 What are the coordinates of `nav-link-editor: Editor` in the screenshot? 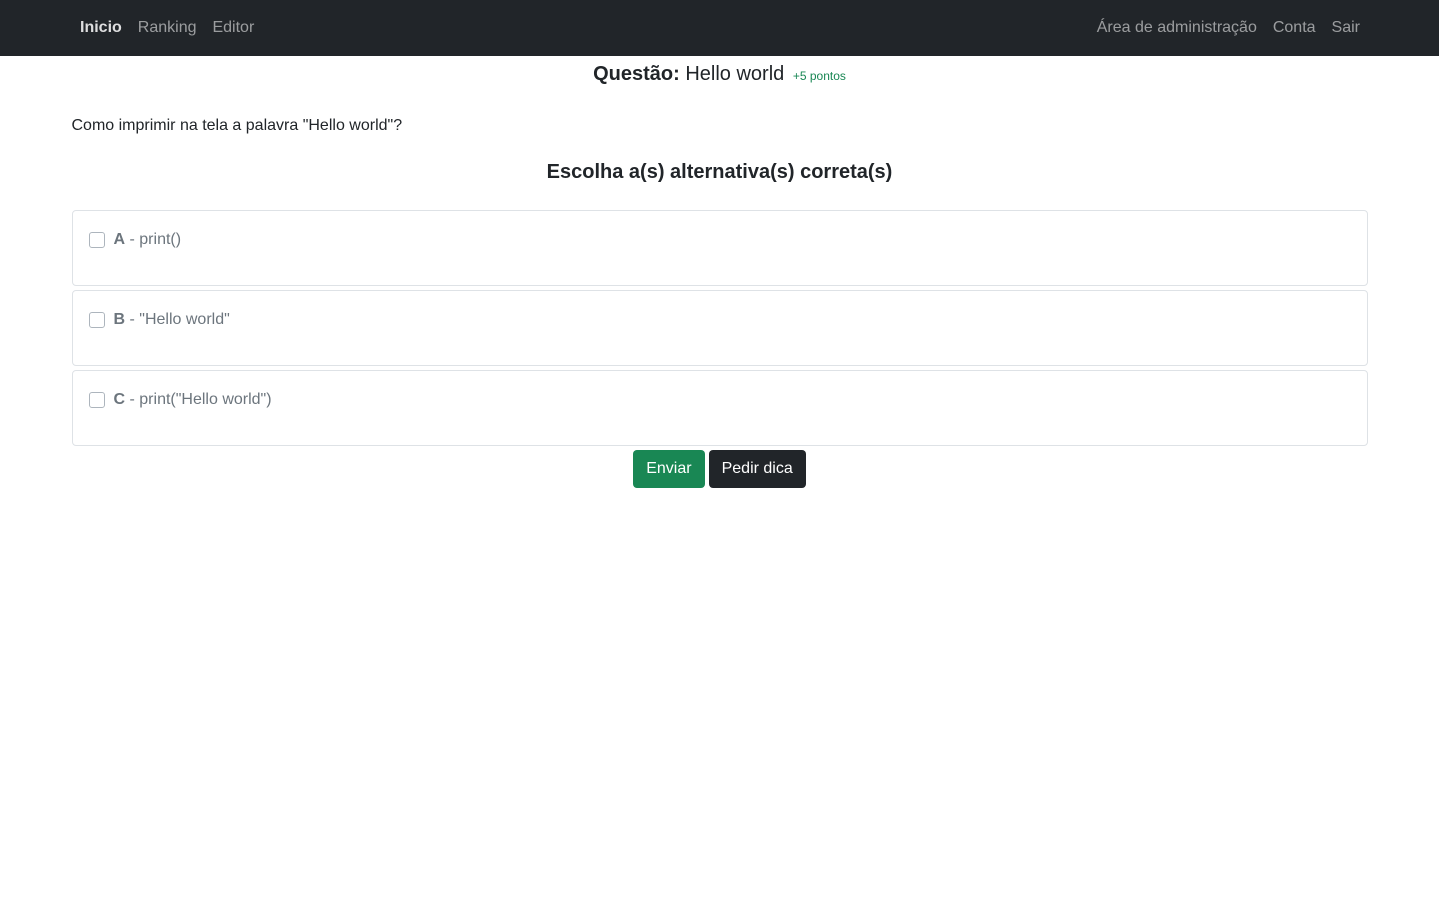 It's located at (233, 28).